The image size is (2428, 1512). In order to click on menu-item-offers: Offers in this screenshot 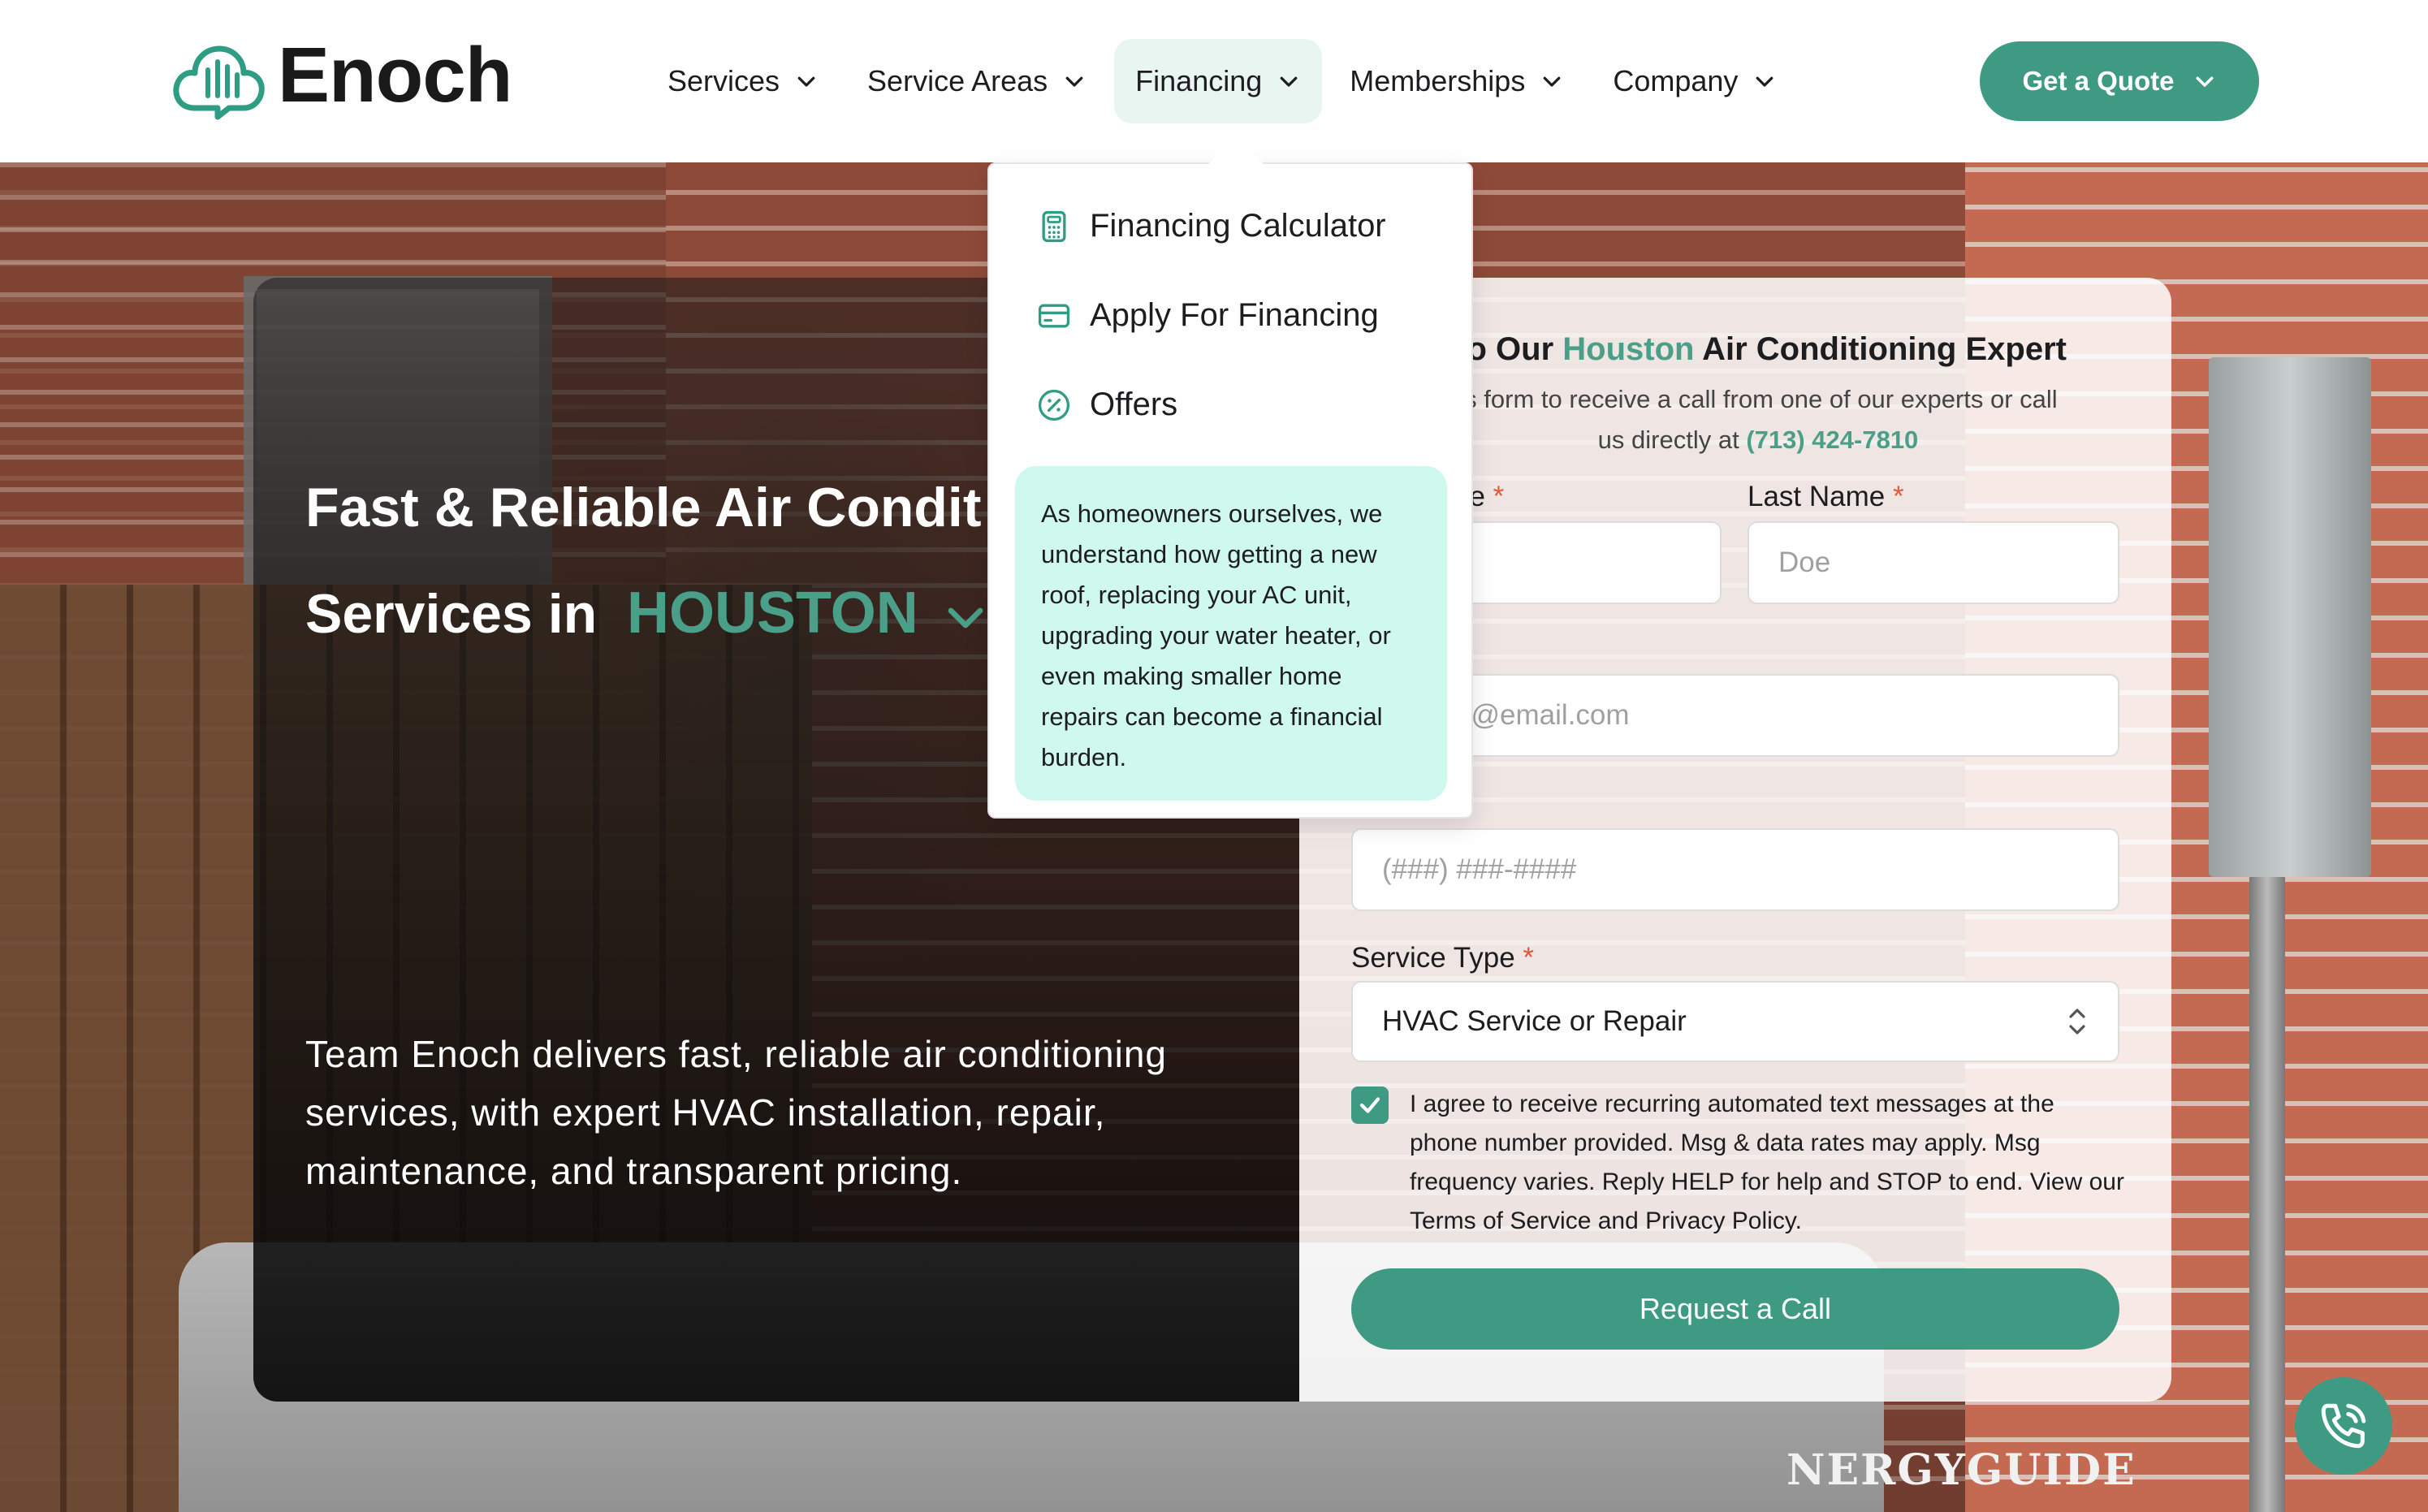, I will do `click(1106, 405)`.